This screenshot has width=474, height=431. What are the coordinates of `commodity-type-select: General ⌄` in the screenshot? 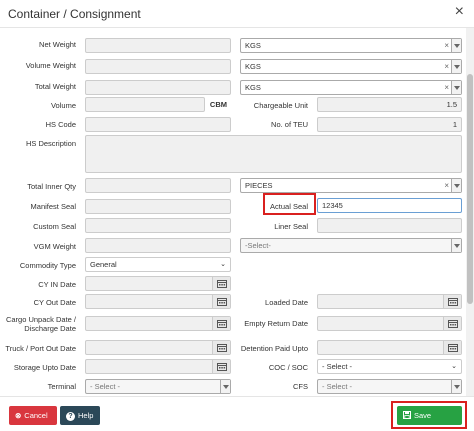 It's located at (158, 264).